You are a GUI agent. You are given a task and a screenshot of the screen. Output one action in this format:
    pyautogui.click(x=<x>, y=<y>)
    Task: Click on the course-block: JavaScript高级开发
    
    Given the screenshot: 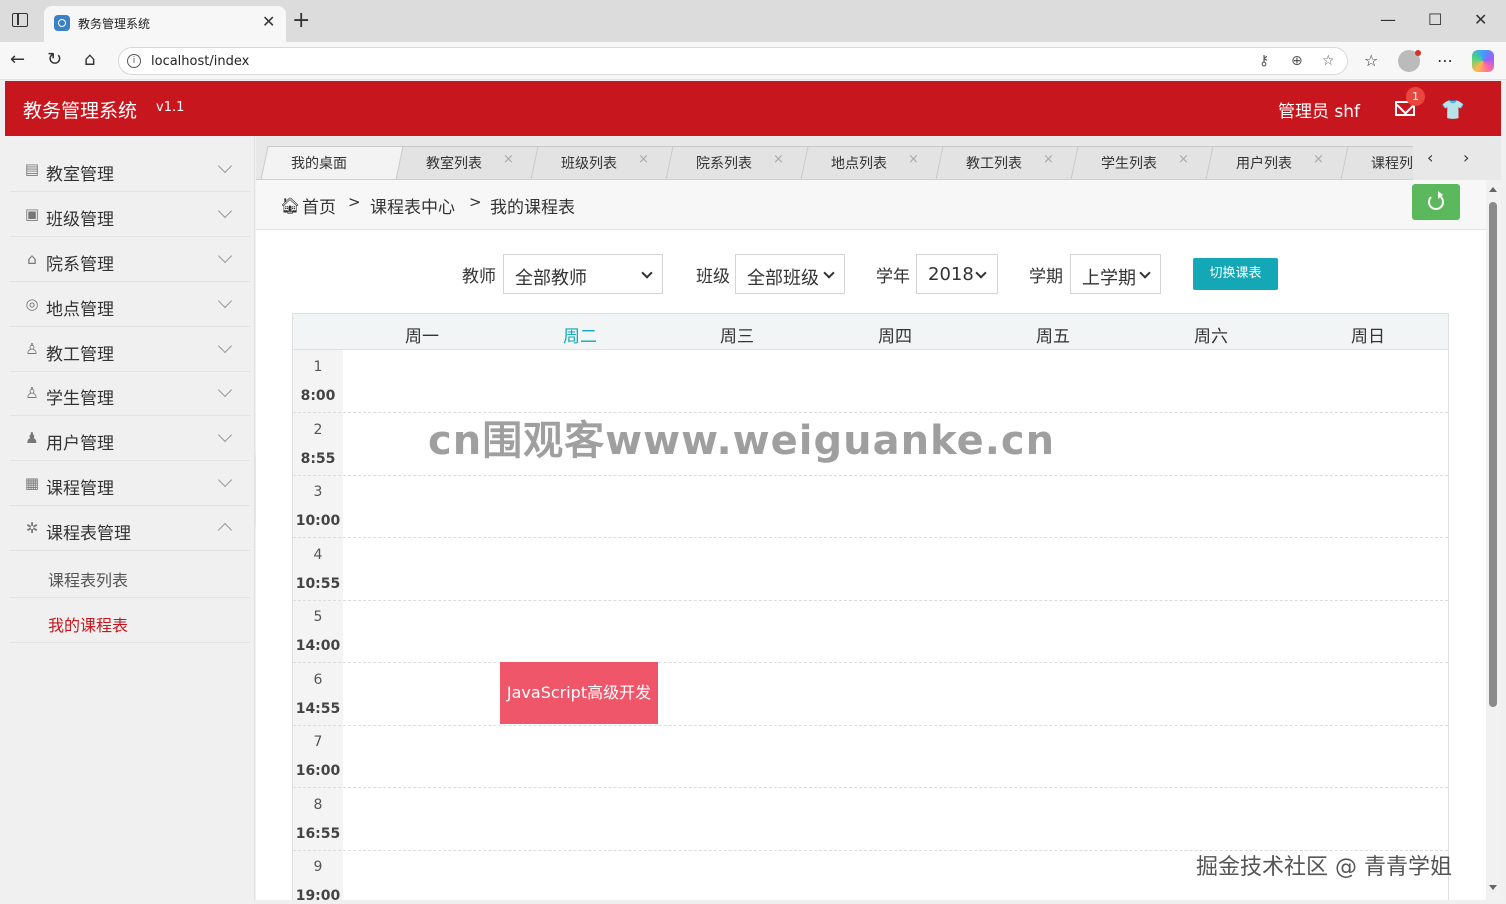 What is the action you would take?
    pyautogui.click(x=579, y=693)
    